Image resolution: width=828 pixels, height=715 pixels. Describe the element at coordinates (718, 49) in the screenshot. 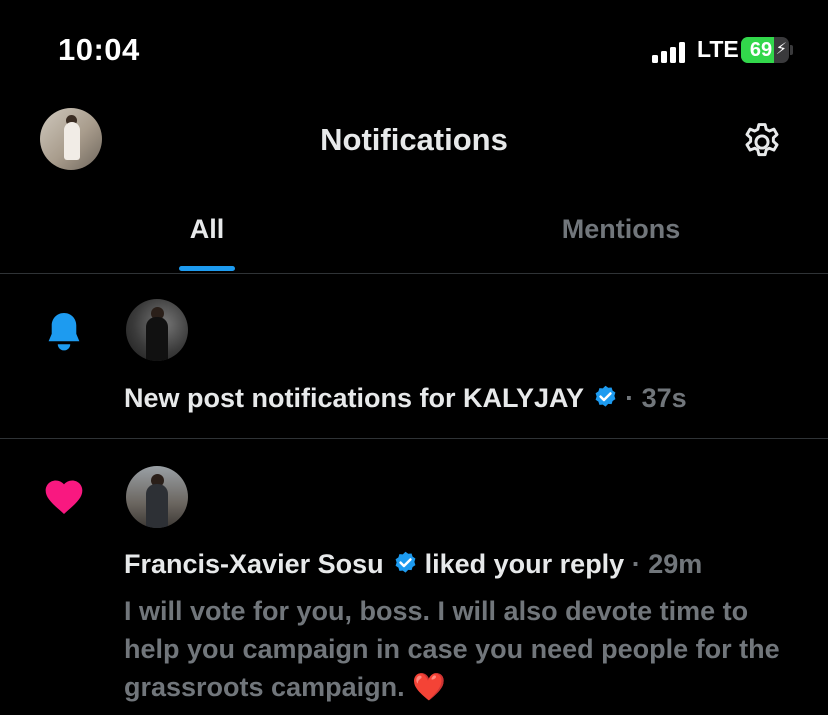

I see `network-type: LTE` at that location.